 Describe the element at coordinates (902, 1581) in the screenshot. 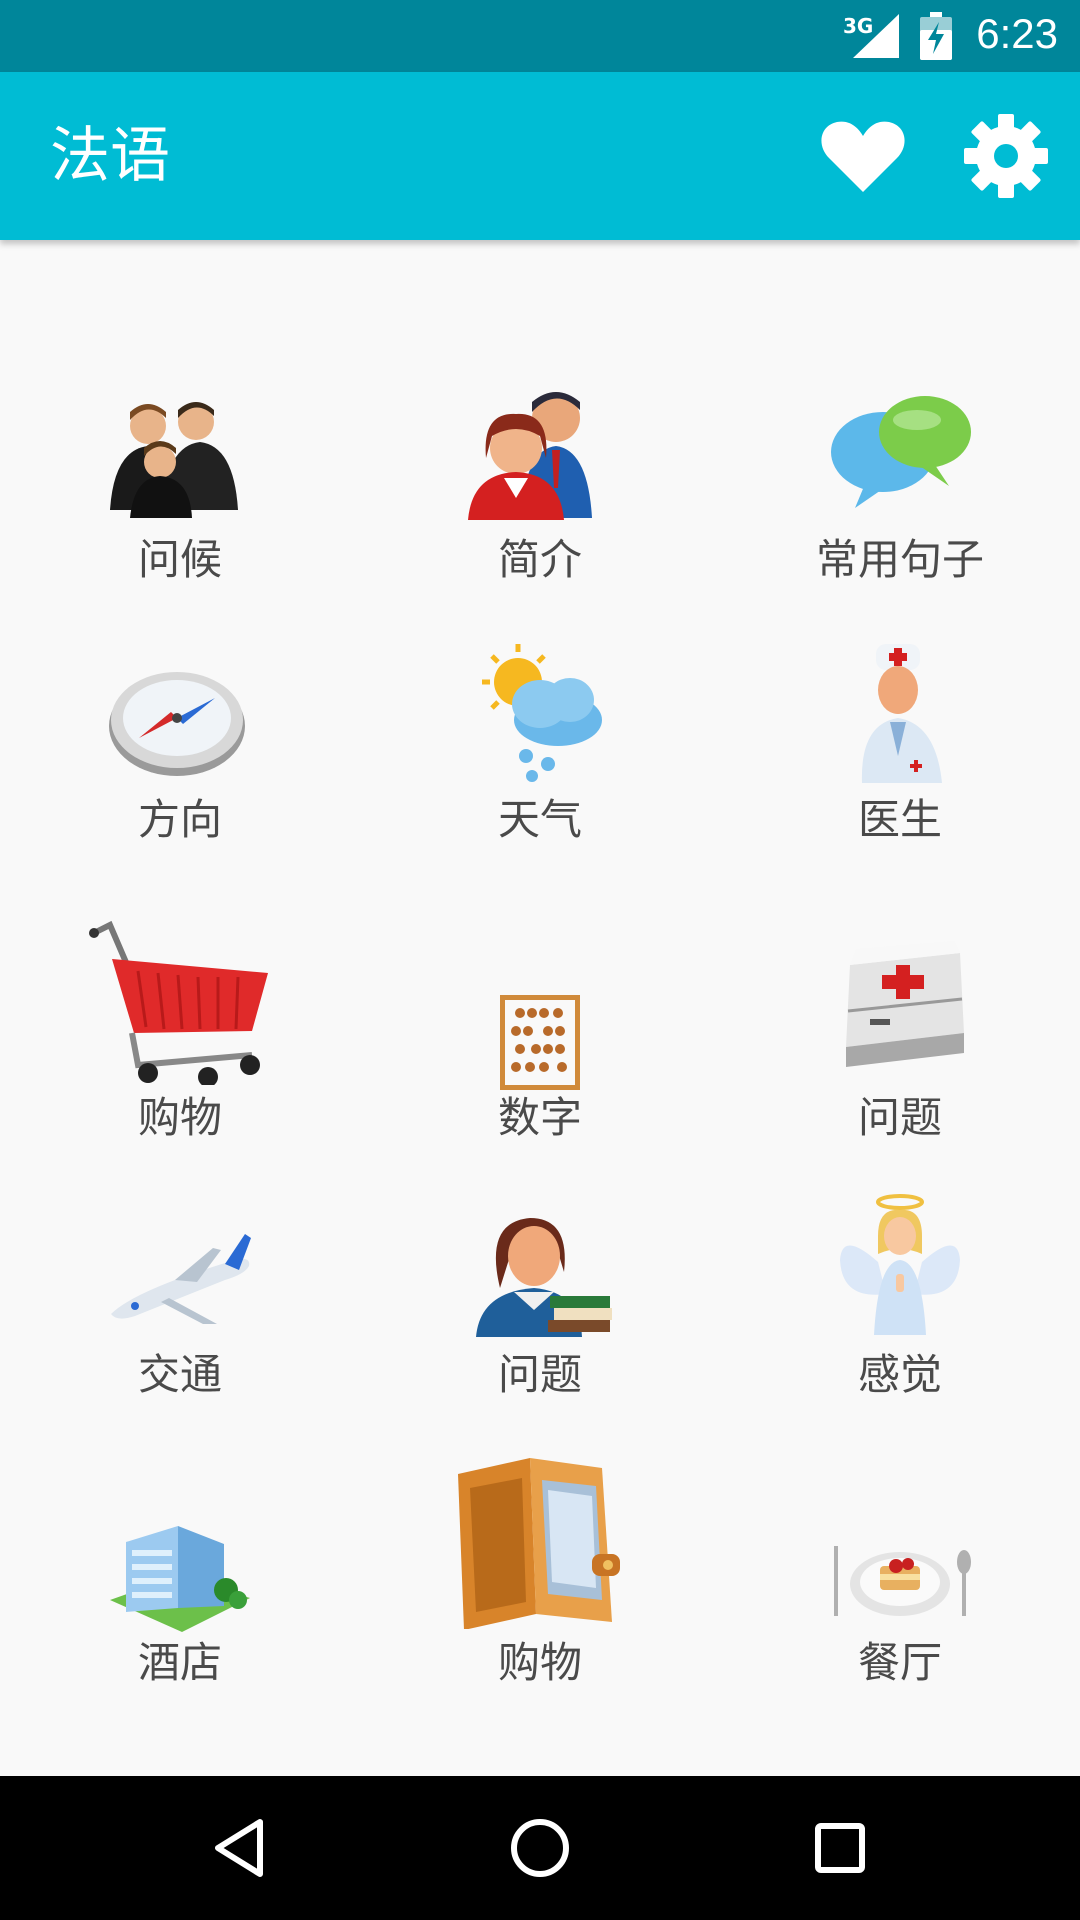

I see `restaurant-plate-icon` at that location.